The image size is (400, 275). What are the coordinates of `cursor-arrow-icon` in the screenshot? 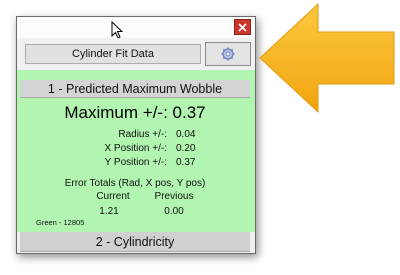 It's located at (117, 30).